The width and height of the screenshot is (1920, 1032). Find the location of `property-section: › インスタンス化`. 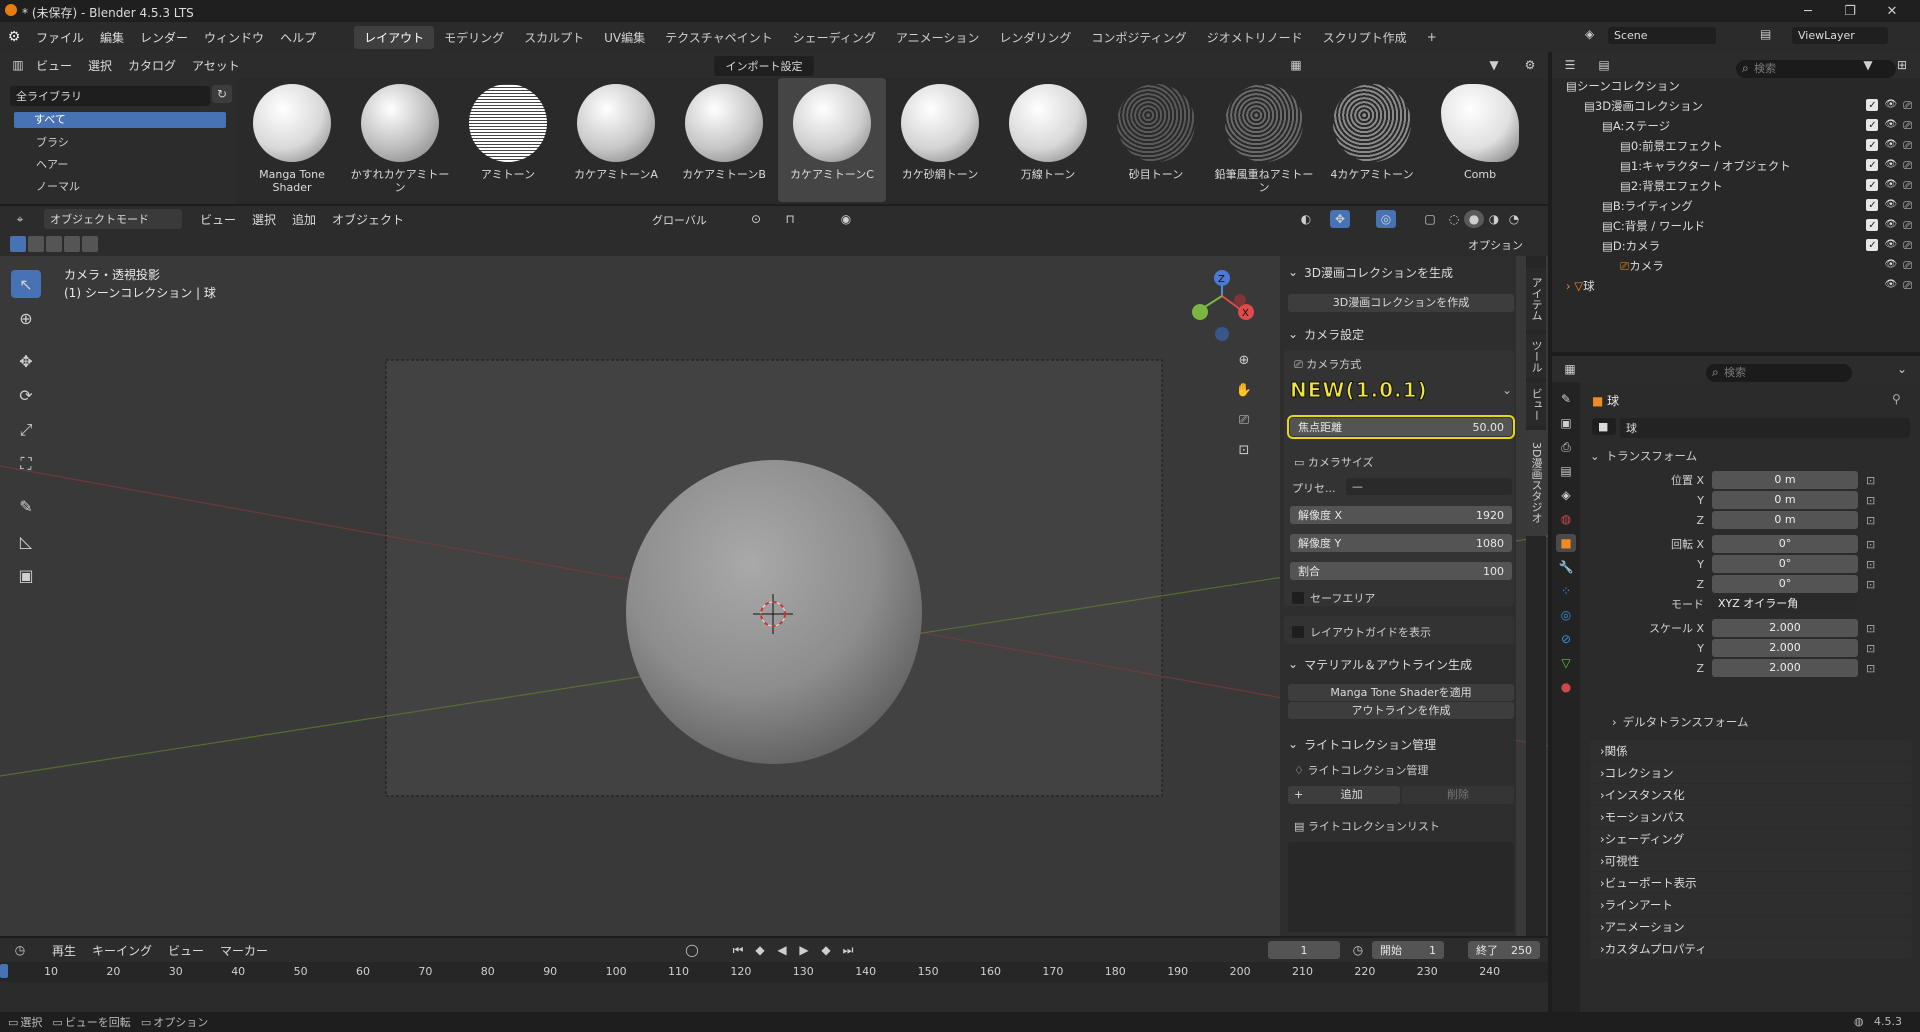

property-section: › インスタンス化 is located at coordinates (1751, 794).